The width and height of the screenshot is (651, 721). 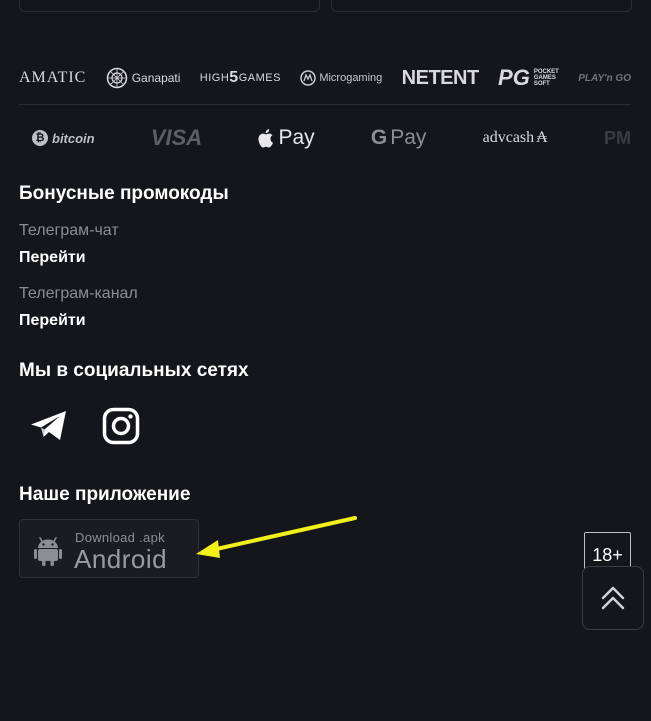 What do you see at coordinates (259, 78) in the screenshot?
I see `high5-part-c: GAMES` at bounding box center [259, 78].